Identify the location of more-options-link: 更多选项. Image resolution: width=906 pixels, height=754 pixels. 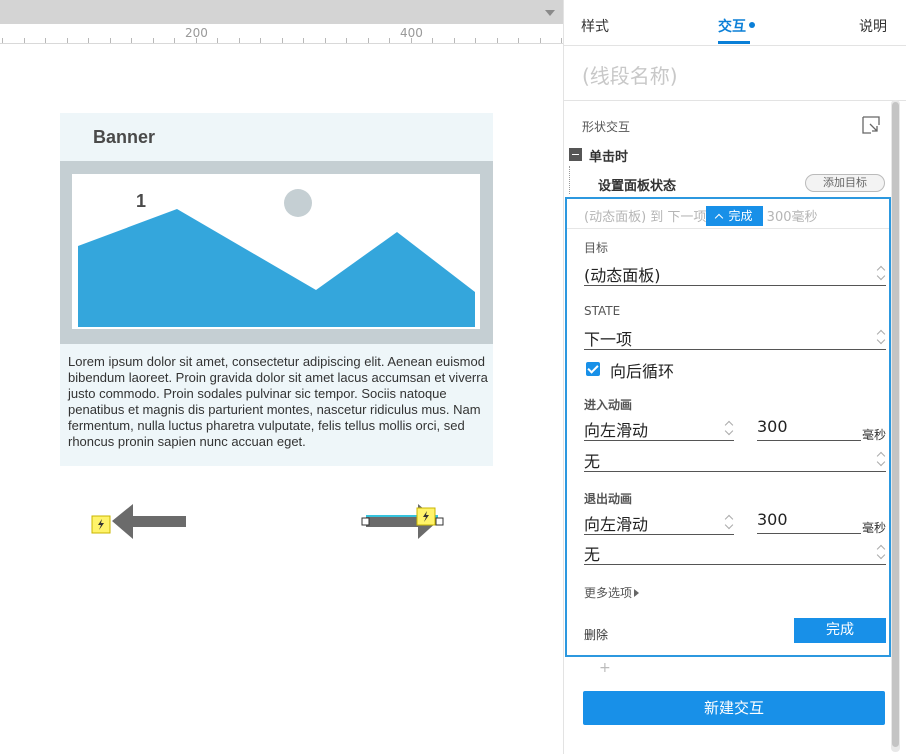
(612, 592).